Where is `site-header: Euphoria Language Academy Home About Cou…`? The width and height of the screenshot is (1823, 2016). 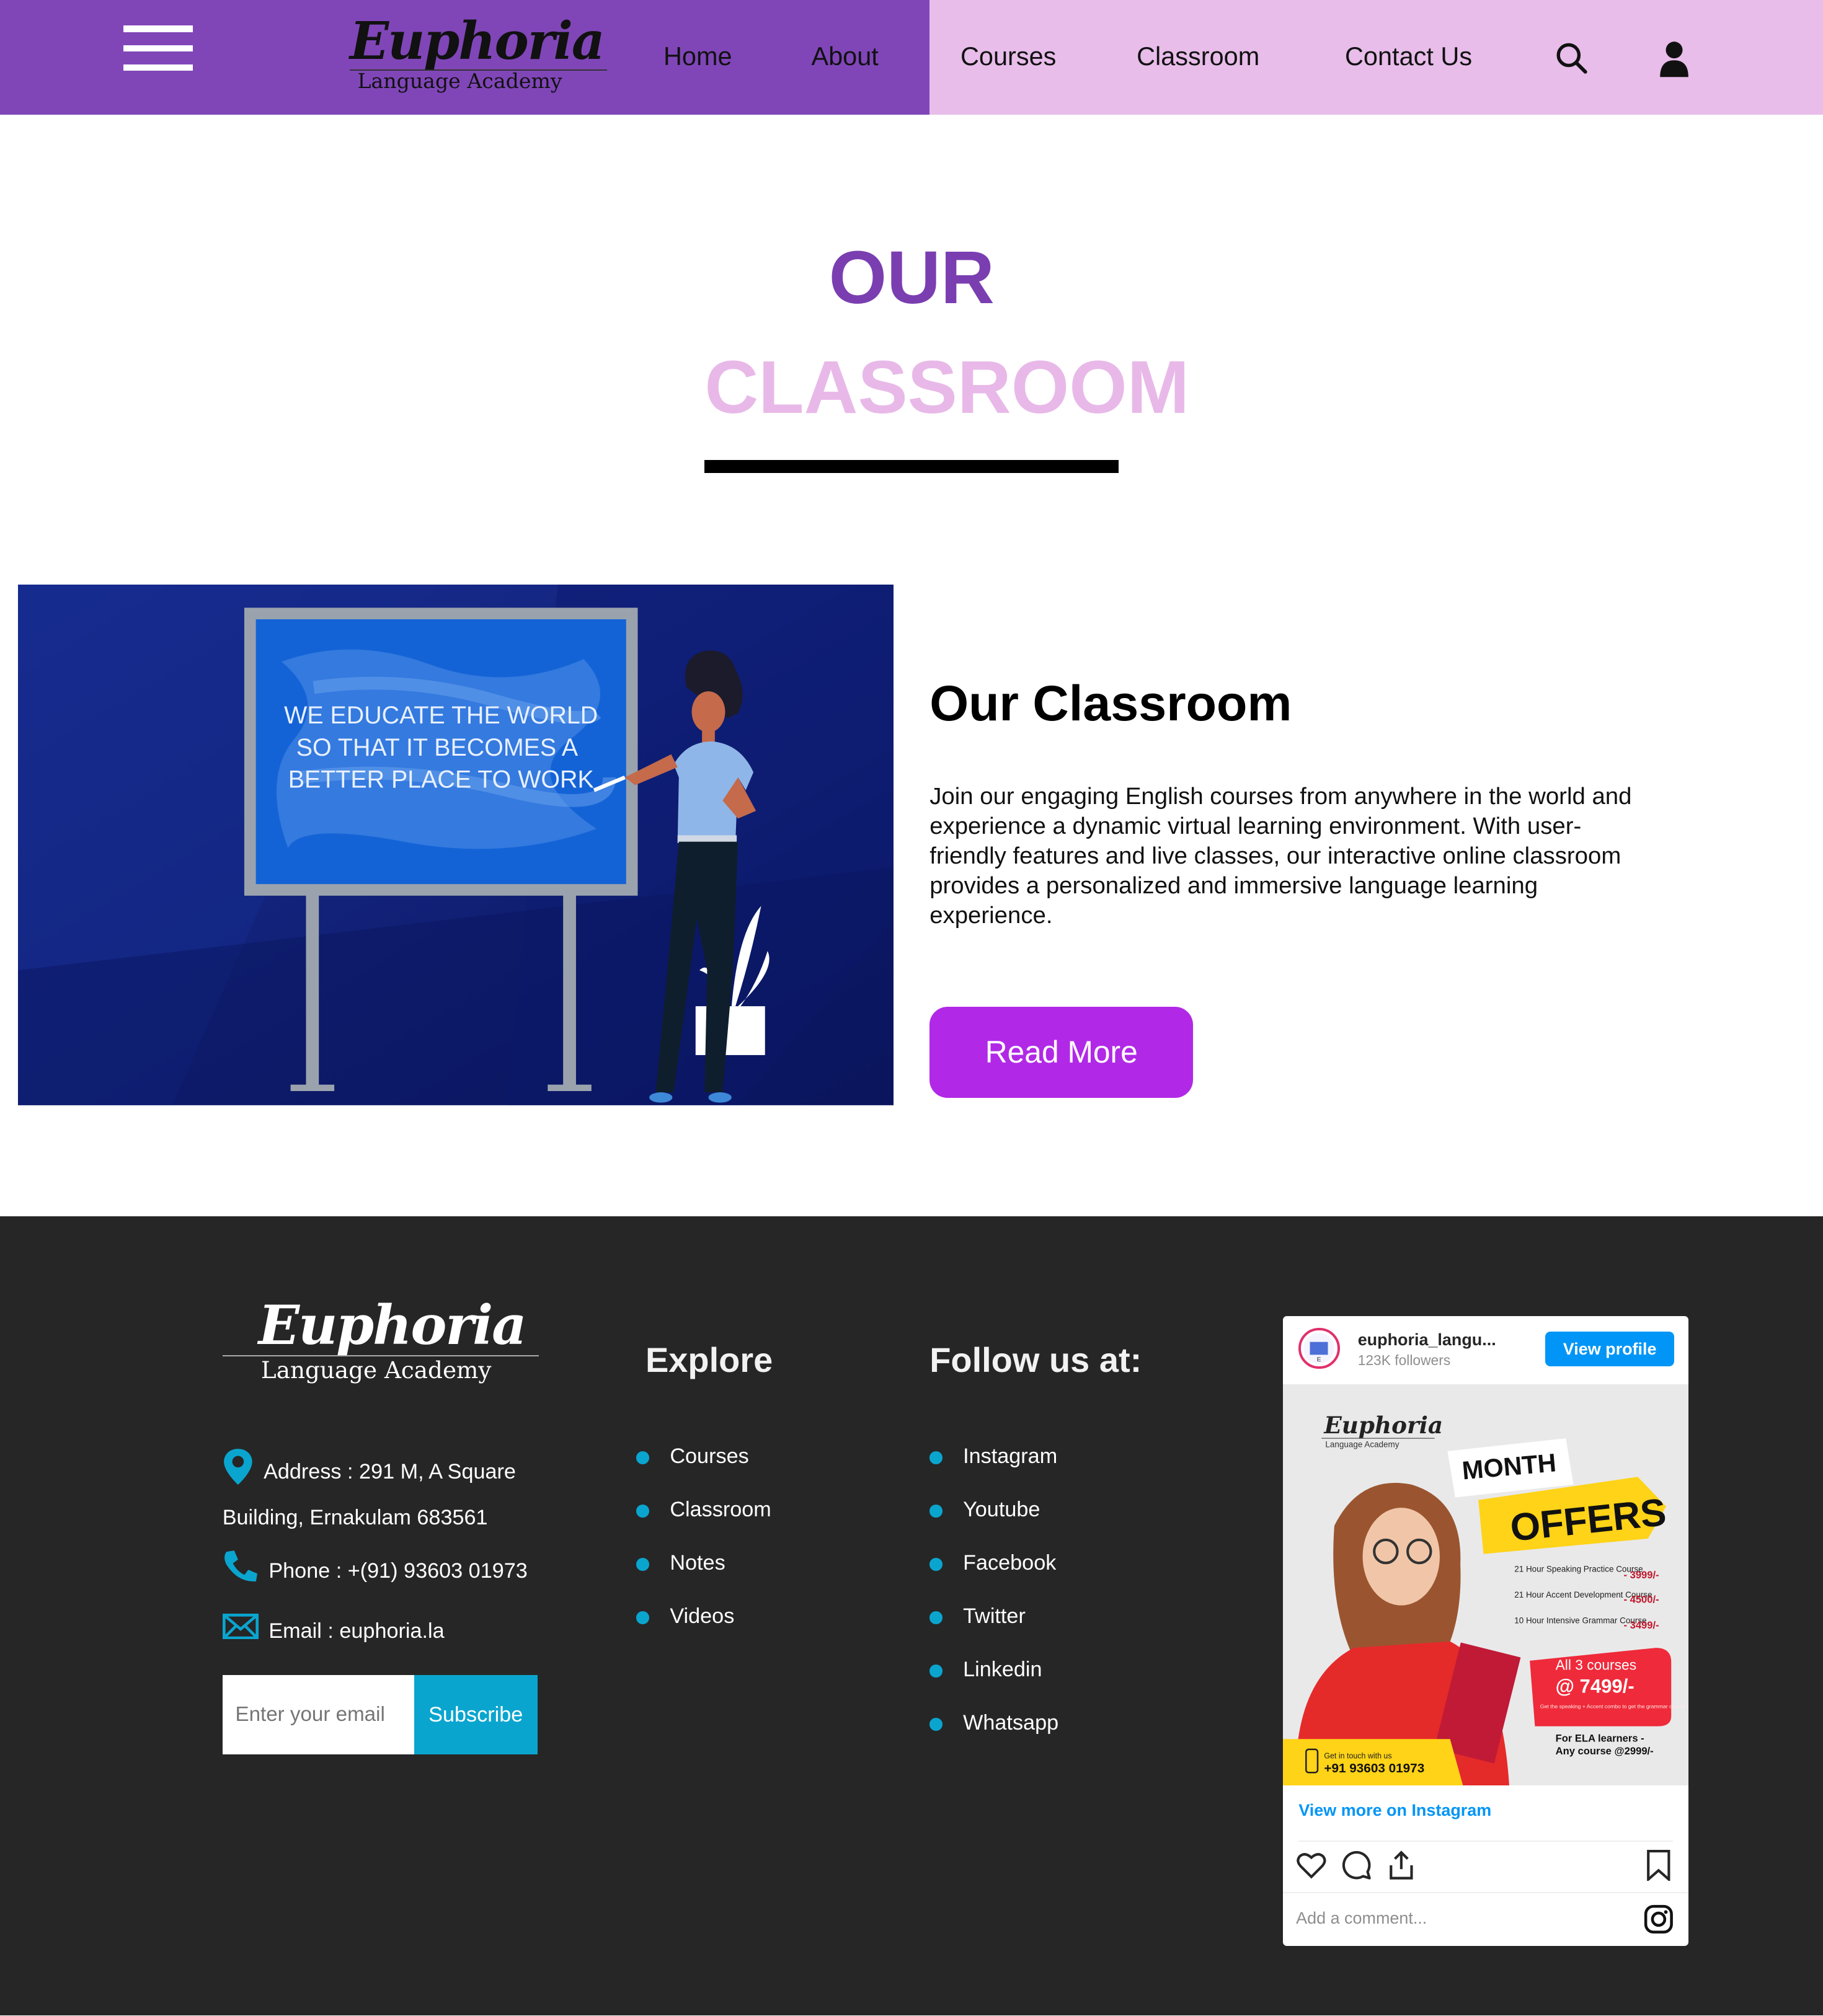
site-header: Euphoria Language Academy Home About Cou… is located at coordinates (911, 57).